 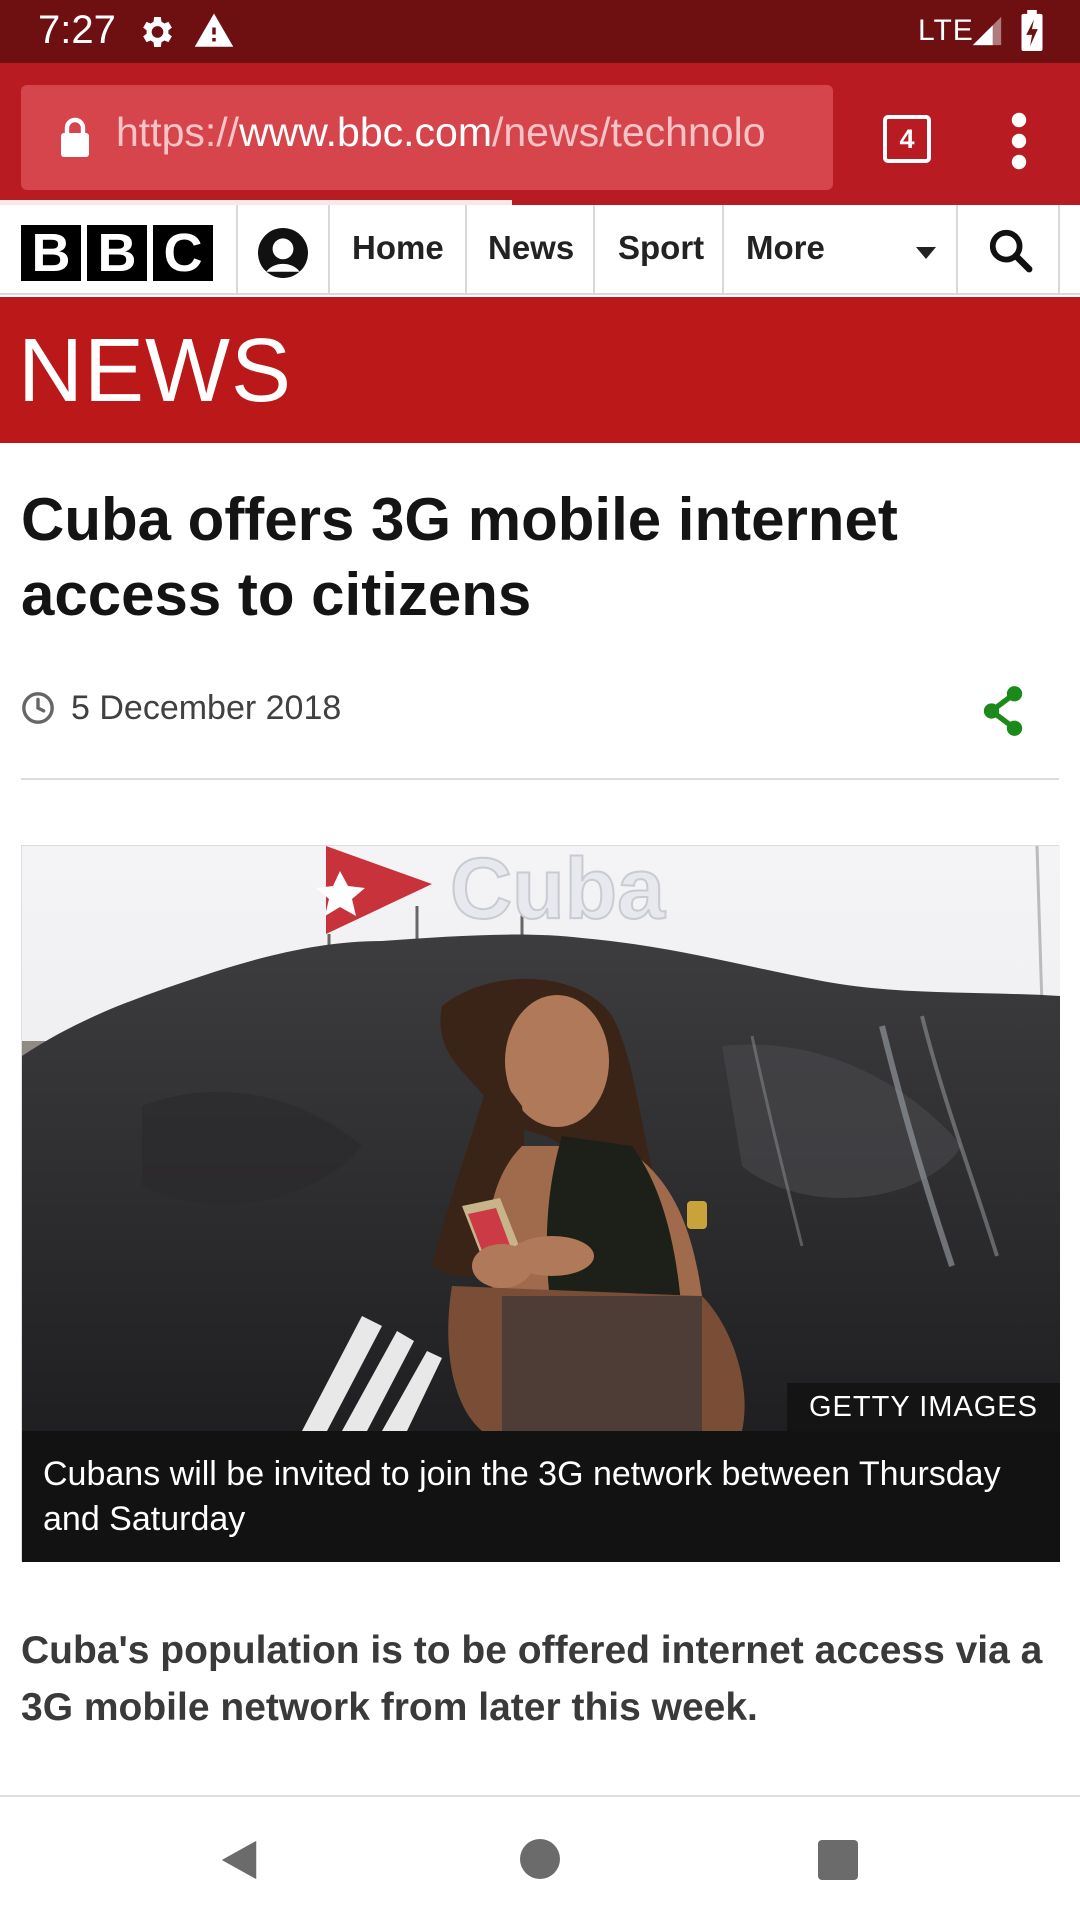 What do you see at coordinates (38, 708) in the screenshot?
I see `clock-icon` at bounding box center [38, 708].